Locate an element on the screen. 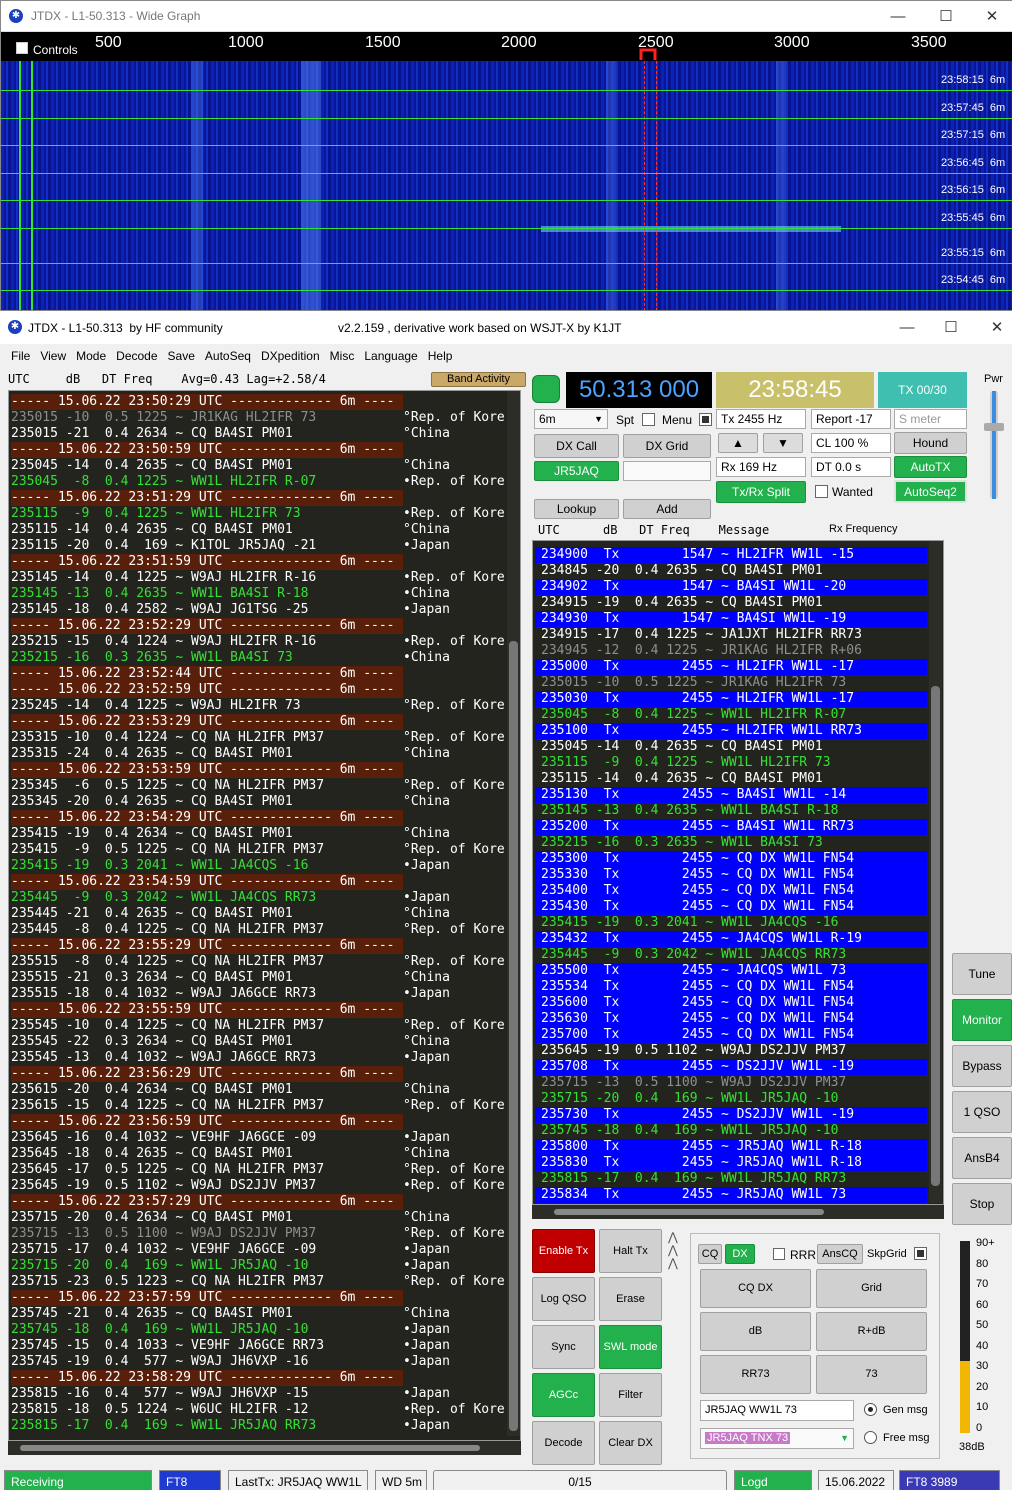  decode-row: 235645 -16 0.4 1032 ~ VE9HF JA6GCE -09 is located at coordinates (163, 1138).